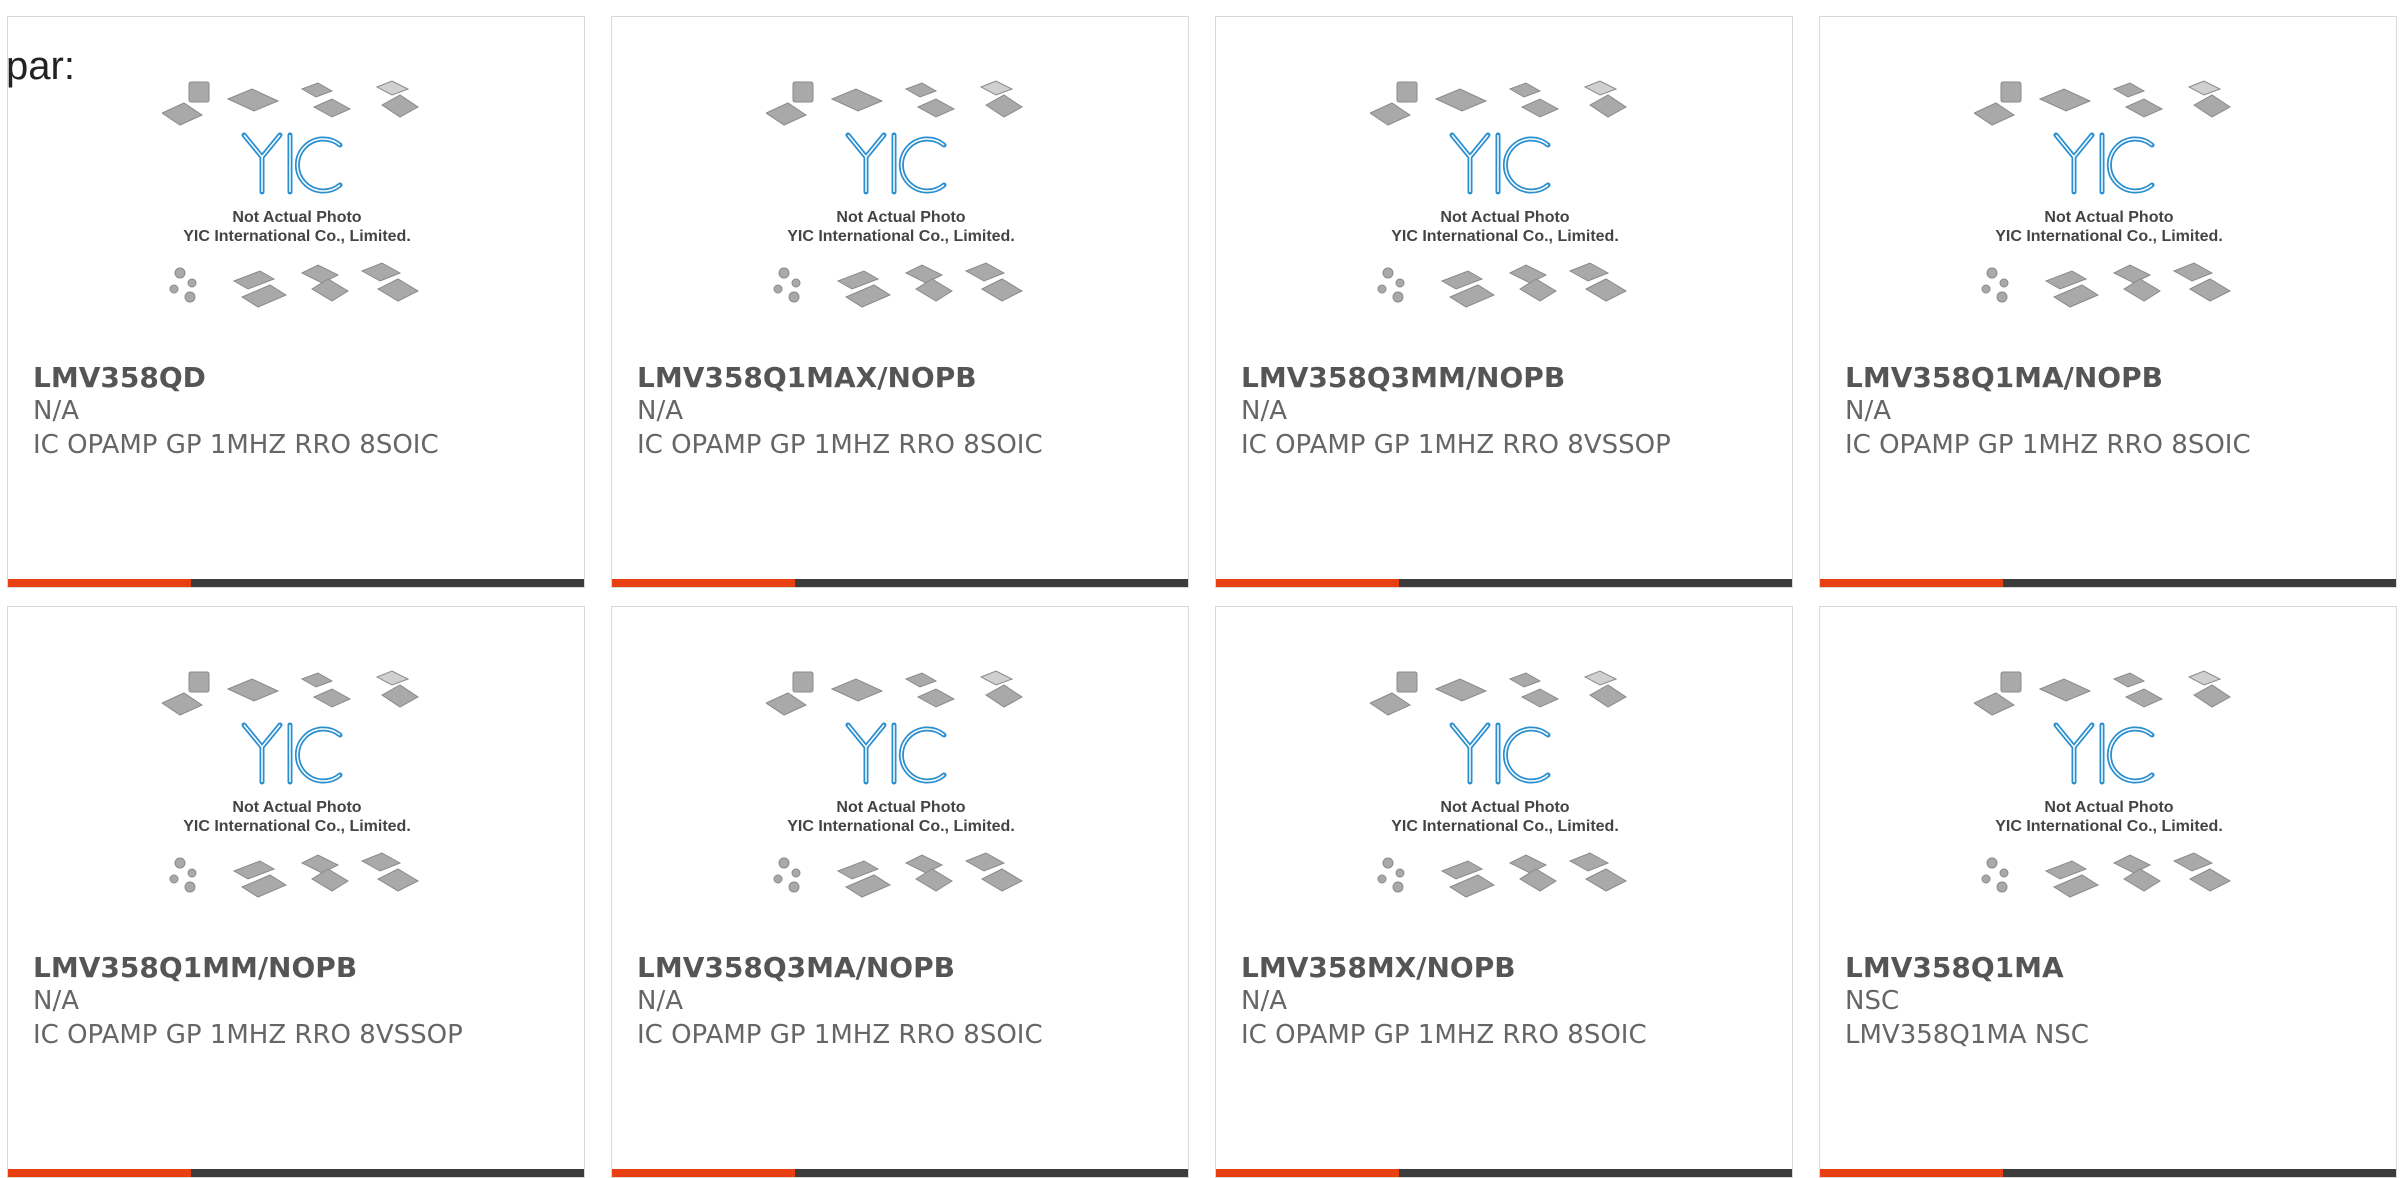 Image resolution: width=2400 pixels, height=1178 pixels. What do you see at coordinates (796, 967) in the screenshot?
I see `part-number: LMV358Q3MA/NOPB` at bounding box center [796, 967].